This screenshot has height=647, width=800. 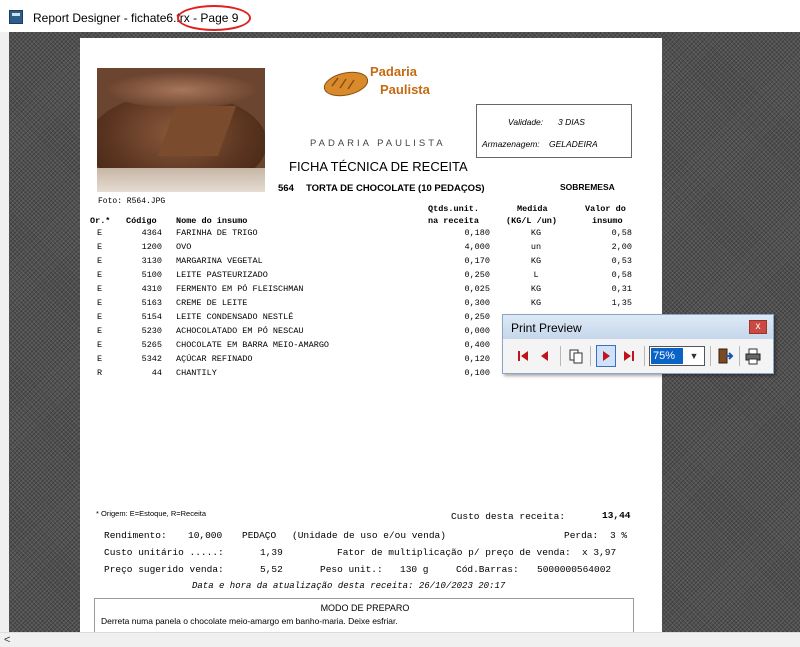 I want to click on perda-label: Perda:, so click(x=581, y=535).